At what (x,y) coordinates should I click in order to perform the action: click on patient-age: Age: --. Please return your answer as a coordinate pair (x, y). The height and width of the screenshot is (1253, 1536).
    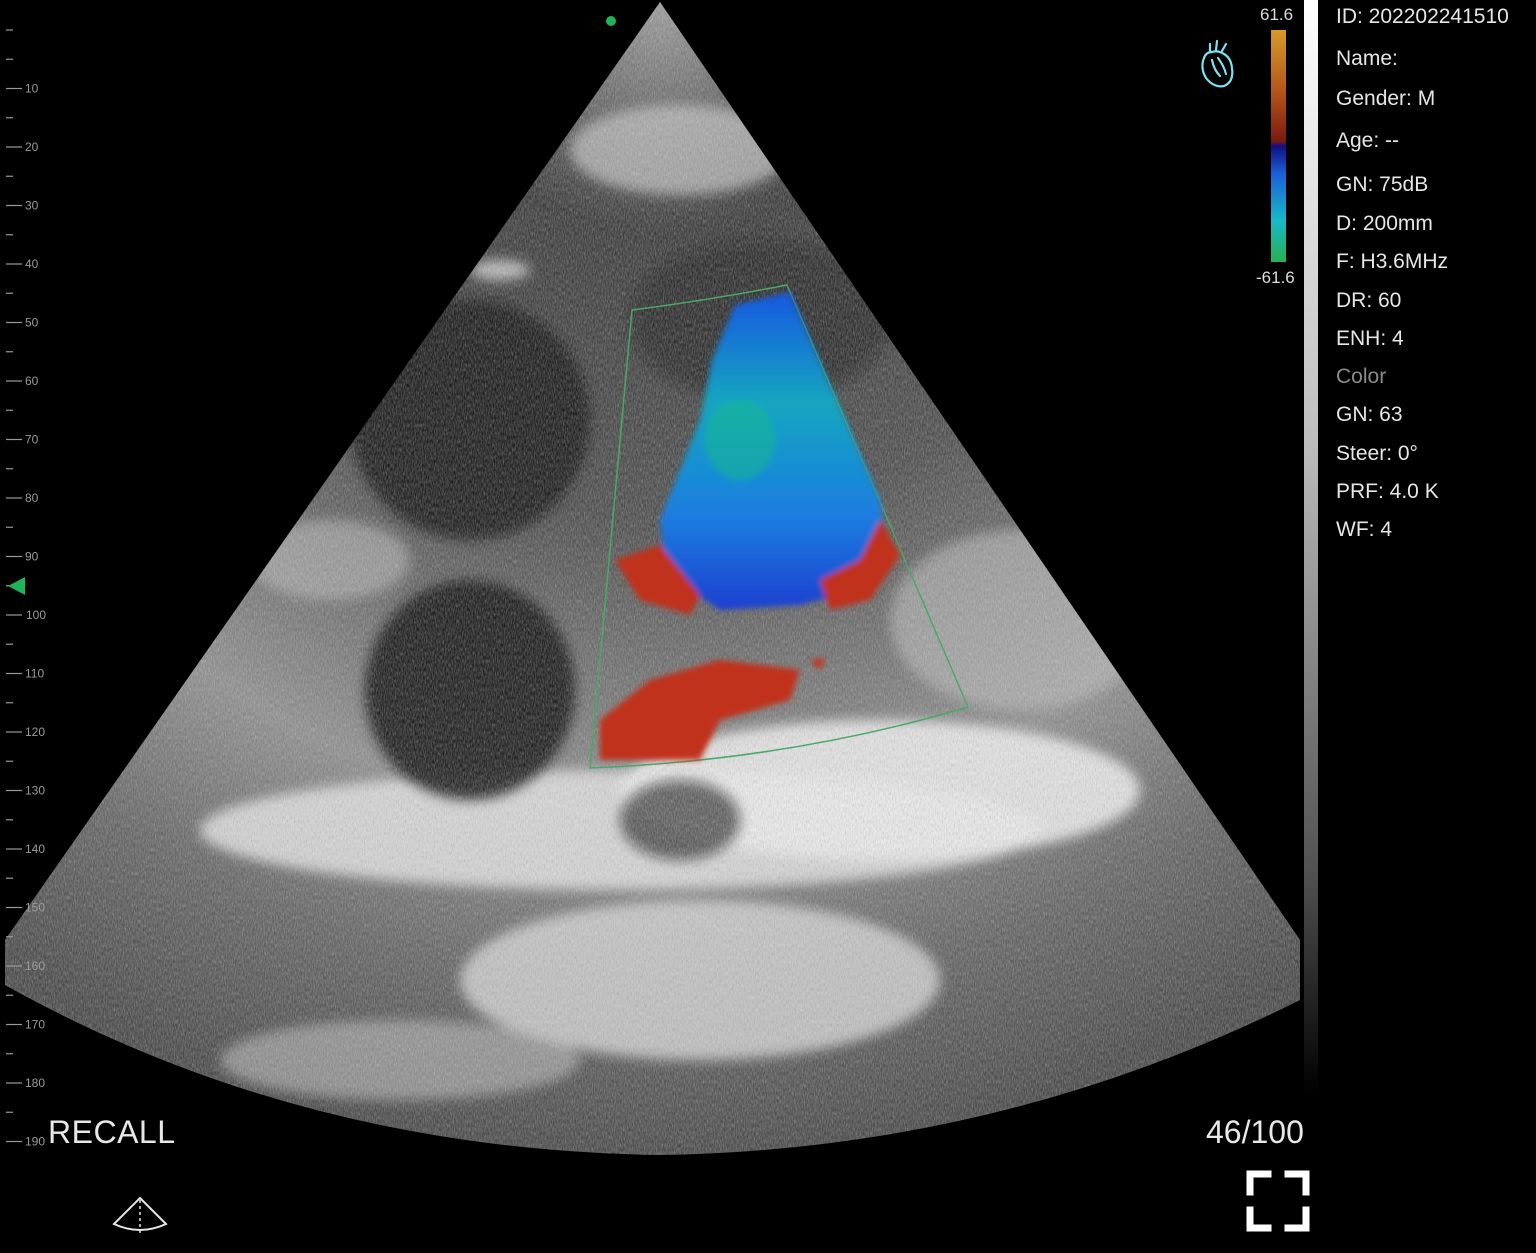
    Looking at the image, I should click on (1368, 140).